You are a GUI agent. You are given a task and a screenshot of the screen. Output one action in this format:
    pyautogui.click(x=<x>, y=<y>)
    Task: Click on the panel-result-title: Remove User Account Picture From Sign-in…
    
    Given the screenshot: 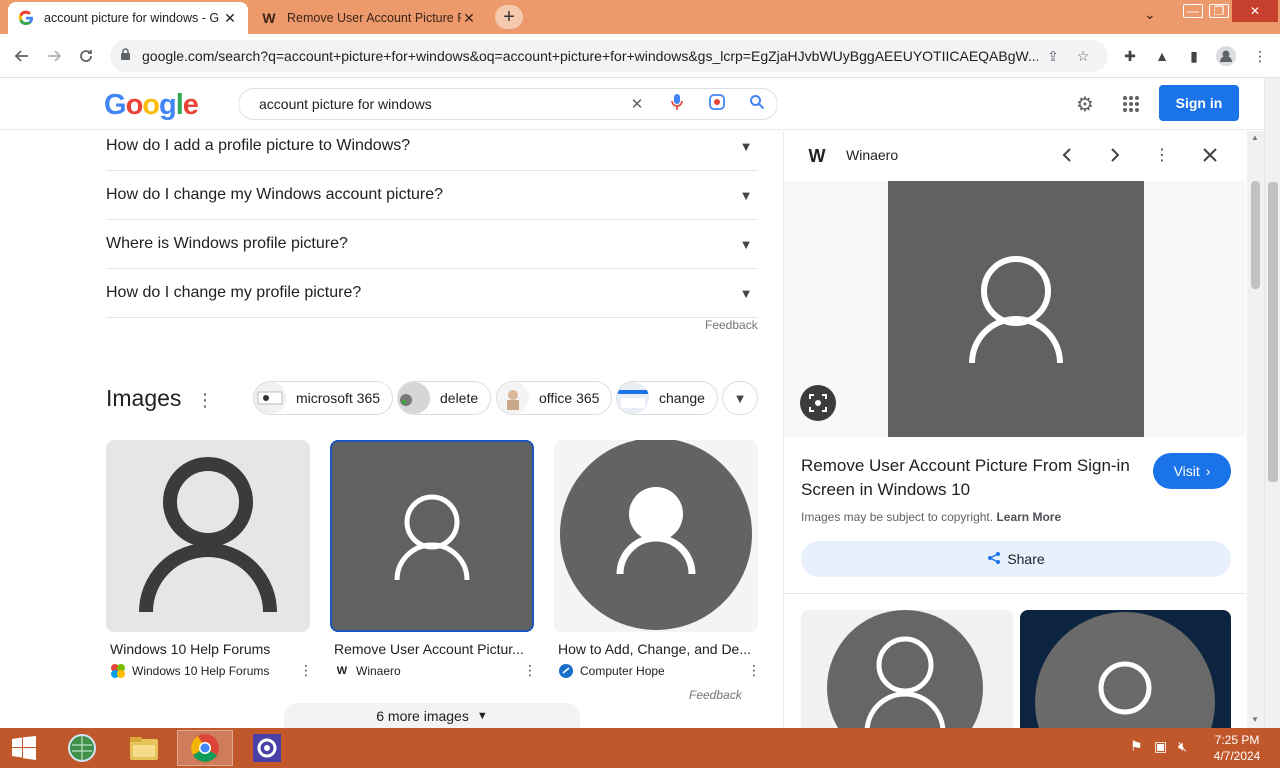 What is the action you would take?
    pyautogui.click(x=971, y=478)
    